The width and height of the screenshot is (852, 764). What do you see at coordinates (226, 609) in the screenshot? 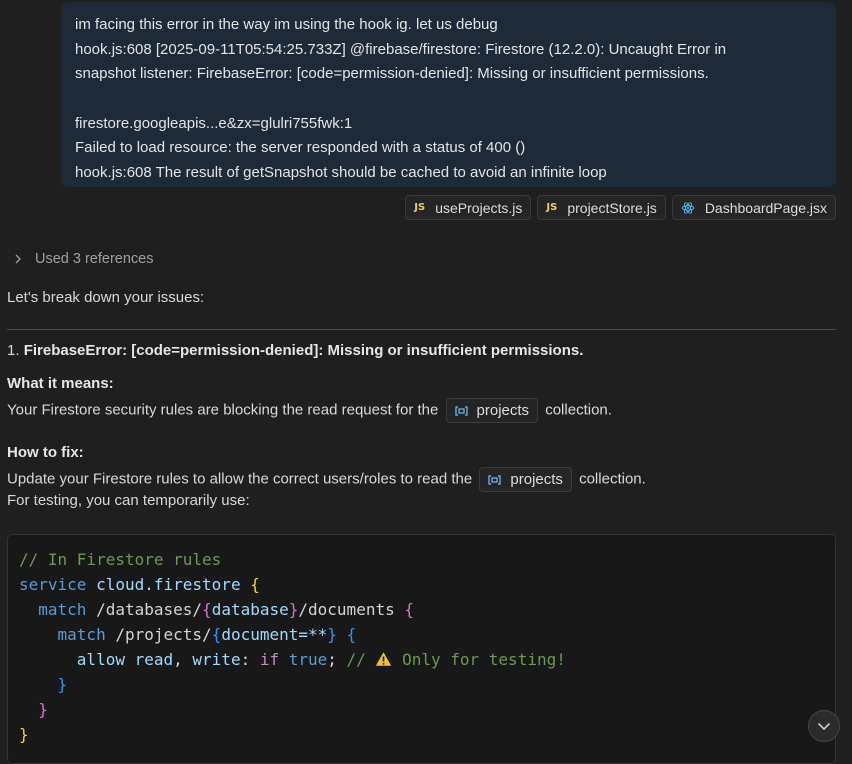
I see `code-line: match /databases/{database}/documents {` at bounding box center [226, 609].